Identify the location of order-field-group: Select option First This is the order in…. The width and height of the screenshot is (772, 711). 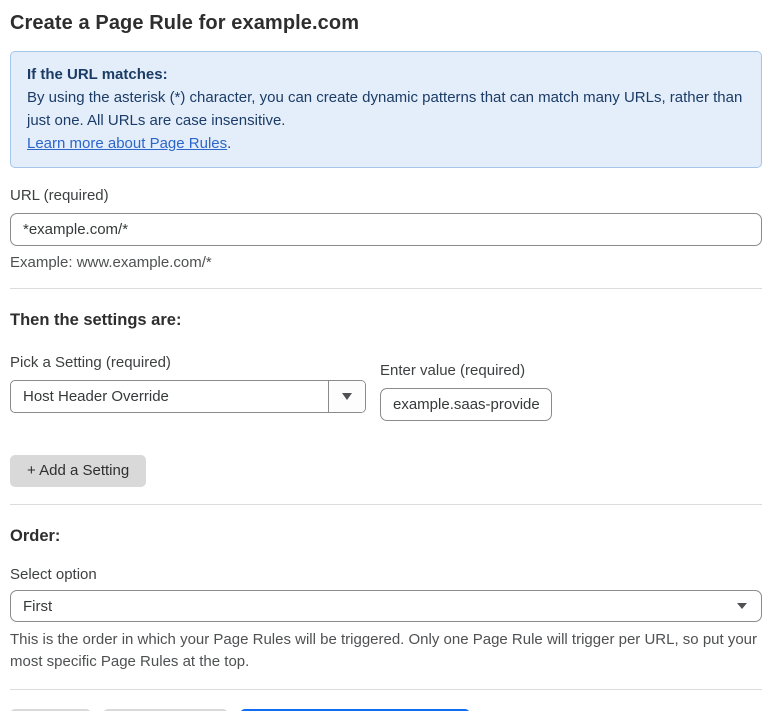
(386, 619).